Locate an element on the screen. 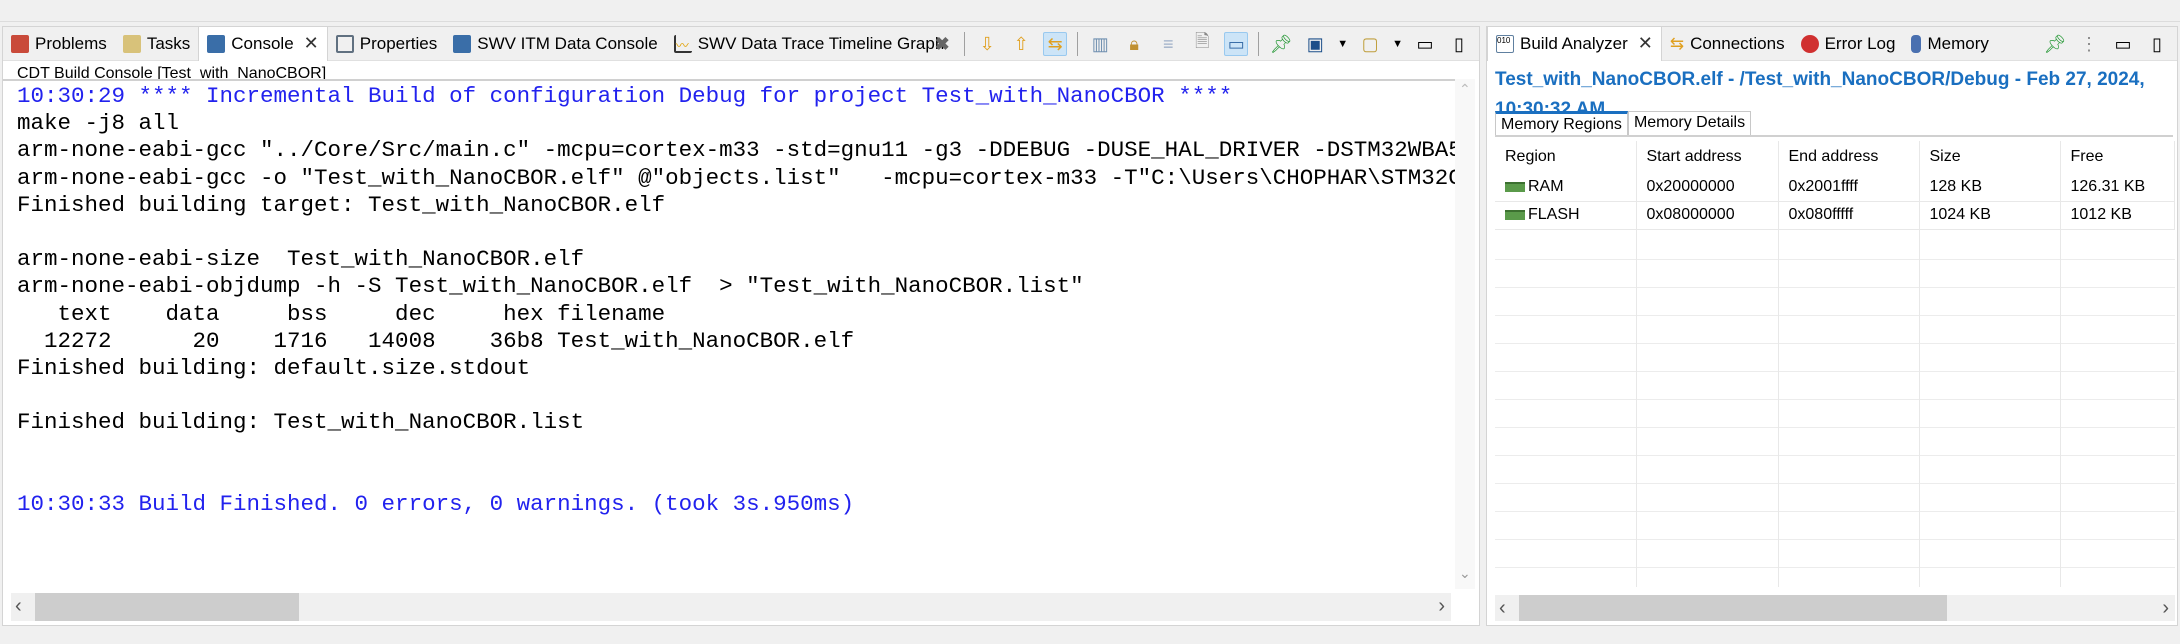  size: 1024 KB is located at coordinates (1990, 215).